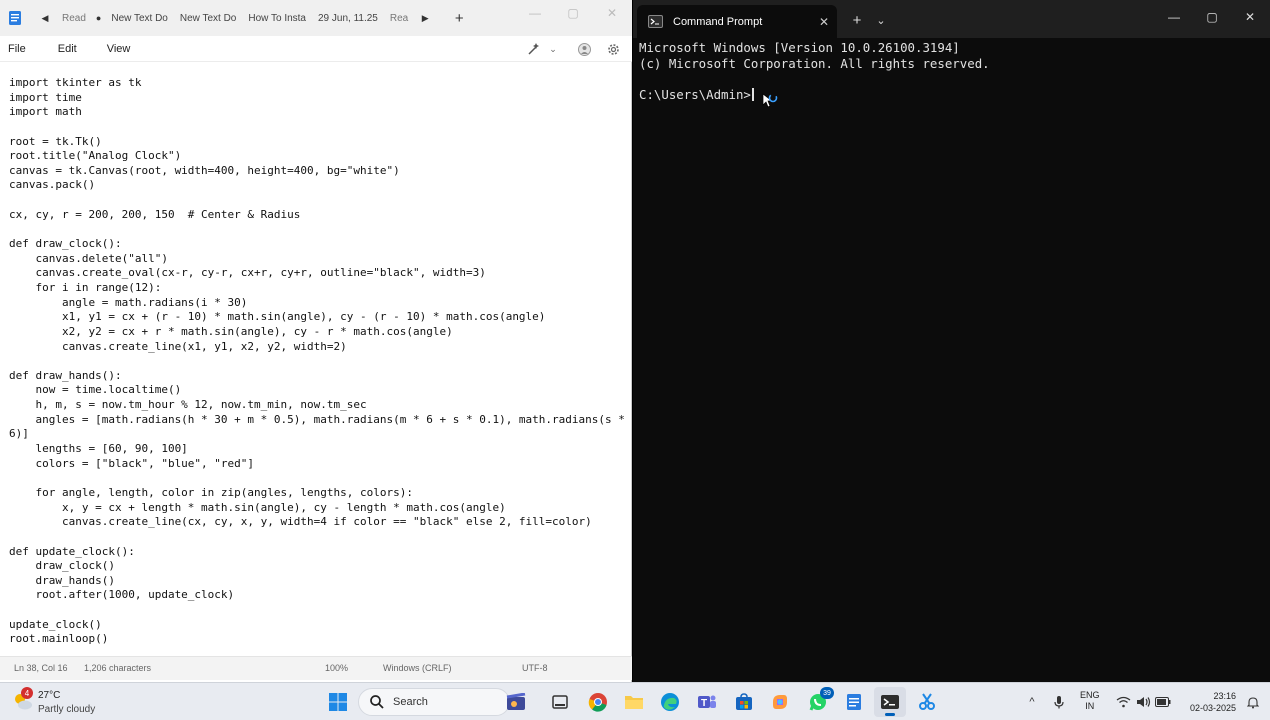 The image size is (1270, 720). I want to click on status-character-count: 1,206 characters, so click(118, 668).